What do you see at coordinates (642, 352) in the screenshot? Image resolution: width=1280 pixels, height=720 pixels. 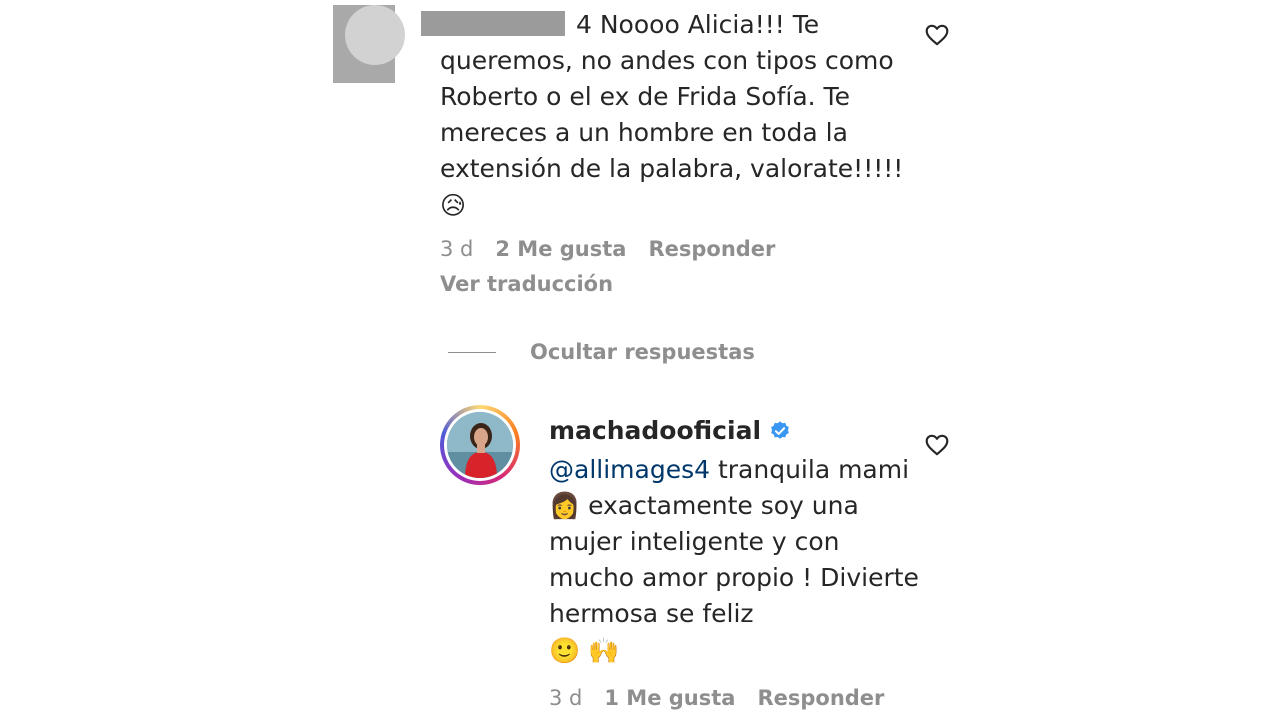 I see `hide-replies-label: Ocultar respuestas` at bounding box center [642, 352].